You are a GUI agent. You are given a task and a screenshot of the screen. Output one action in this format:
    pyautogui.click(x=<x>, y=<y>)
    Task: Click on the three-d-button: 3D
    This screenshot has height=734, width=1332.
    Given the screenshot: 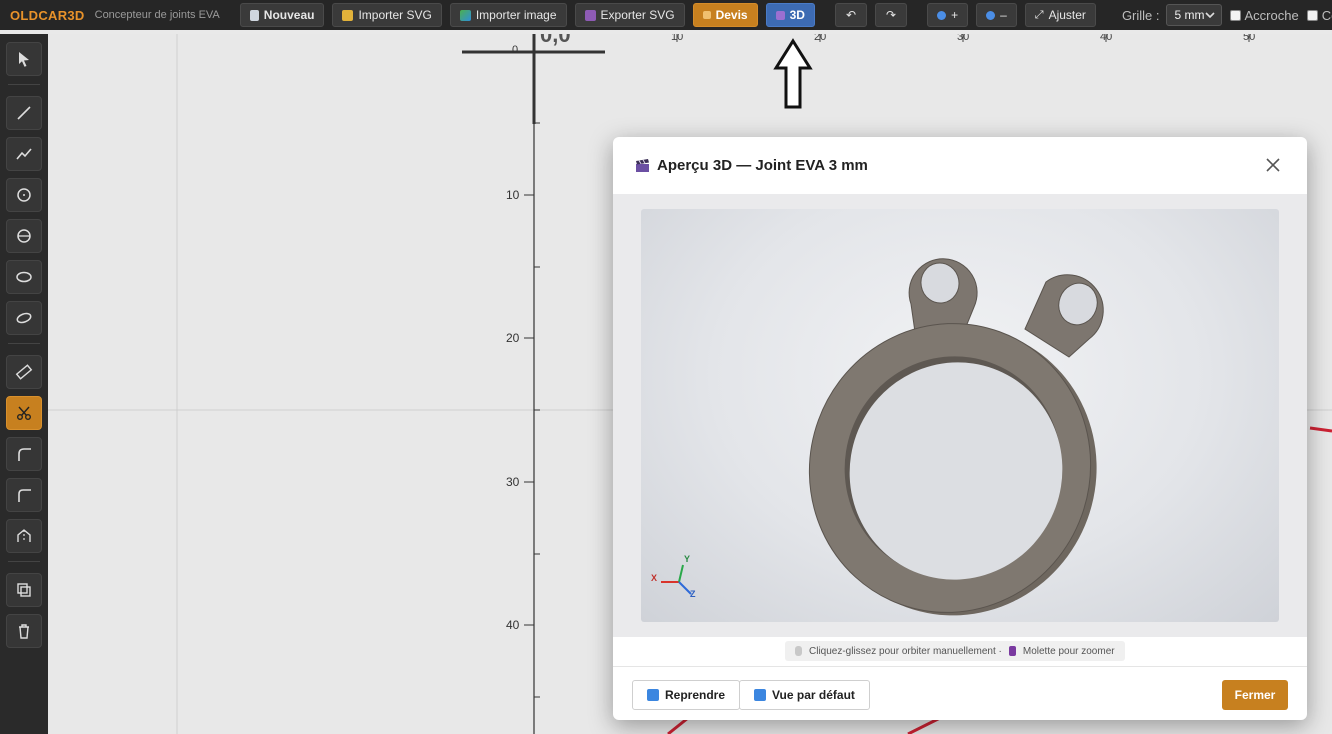 What is the action you would take?
    pyautogui.click(x=790, y=15)
    